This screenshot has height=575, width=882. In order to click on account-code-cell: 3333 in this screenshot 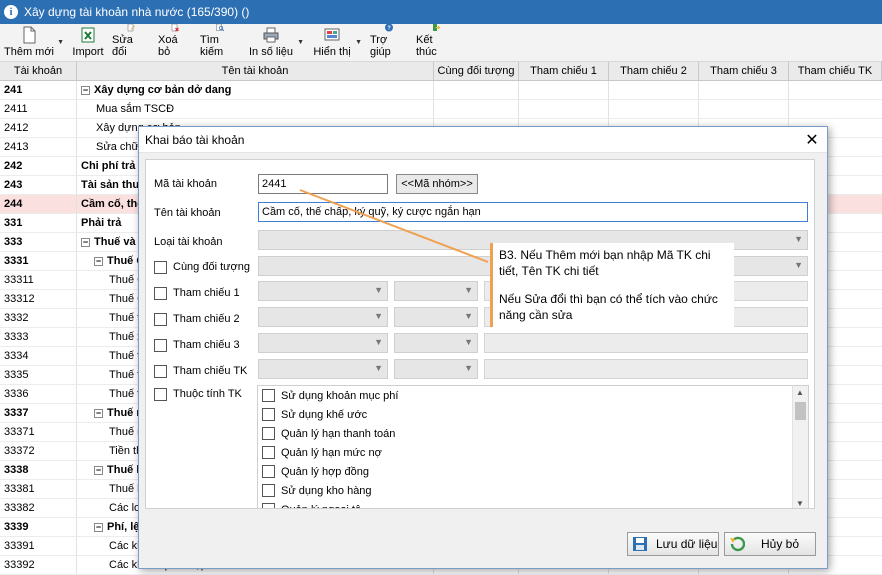, I will do `click(38, 337)`.